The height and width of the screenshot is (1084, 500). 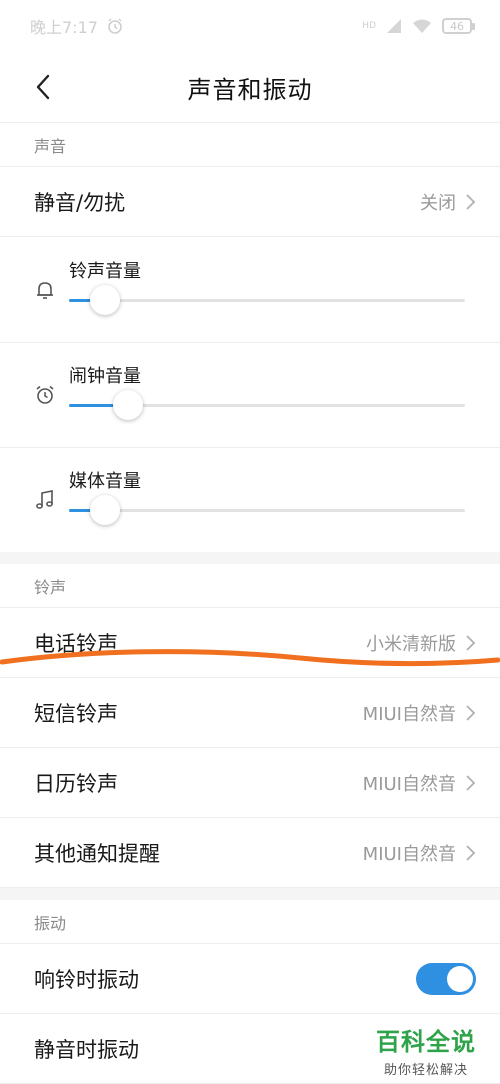 I want to click on media-volume-row: 媒体音量, so click(x=250, y=500).